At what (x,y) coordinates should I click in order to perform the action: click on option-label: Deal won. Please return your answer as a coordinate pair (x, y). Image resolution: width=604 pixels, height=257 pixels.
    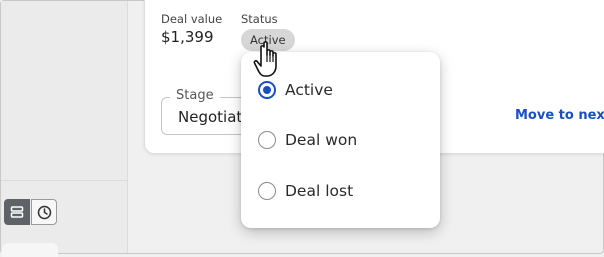
    Looking at the image, I should click on (321, 140).